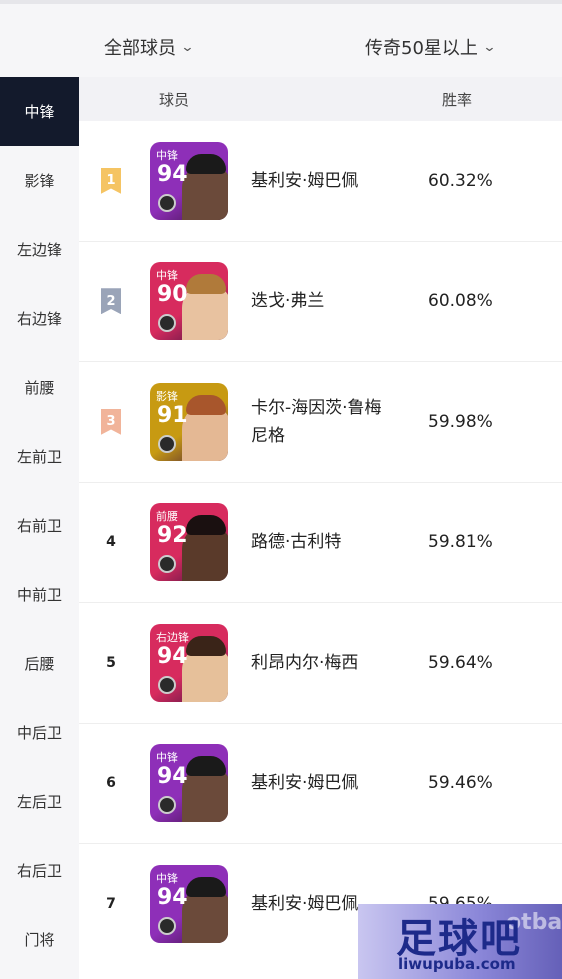 The width and height of the screenshot is (562, 979). What do you see at coordinates (39, 663) in the screenshot?
I see `sidebar-item-position: 后腰` at bounding box center [39, 663].